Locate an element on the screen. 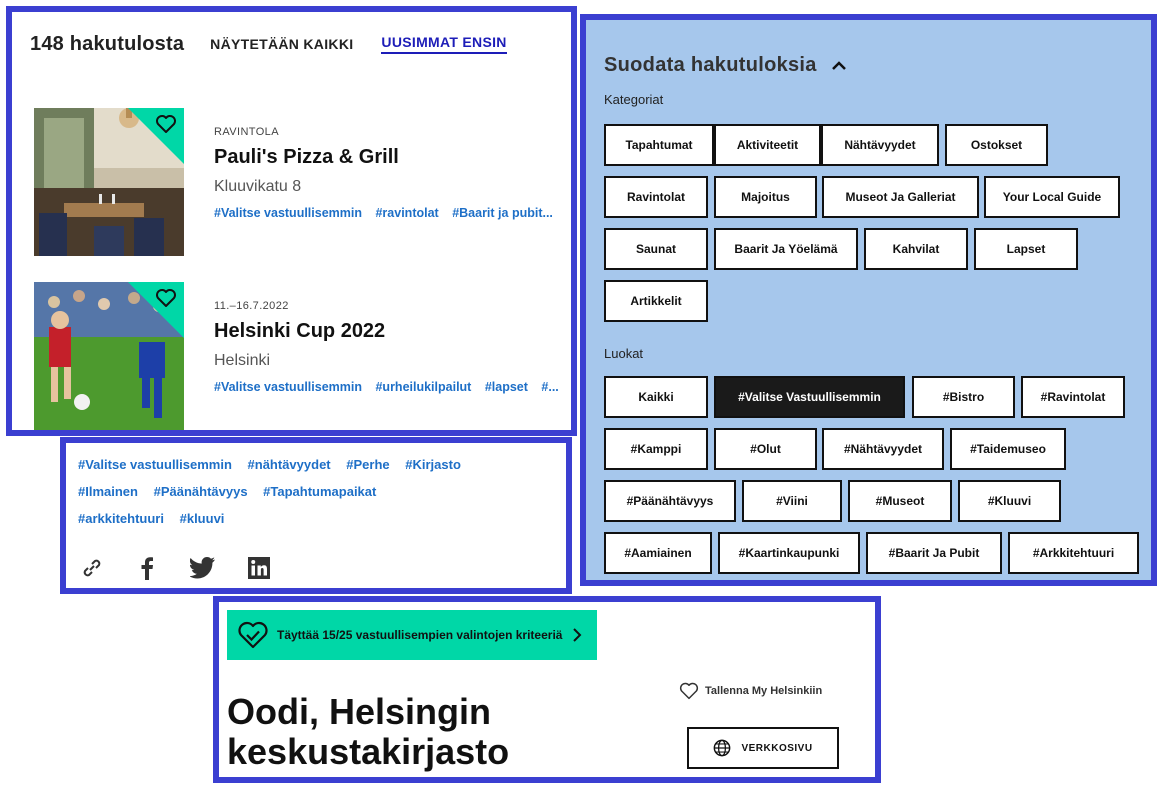  category-chip: Lapset is located at coordinates (1026, 249).